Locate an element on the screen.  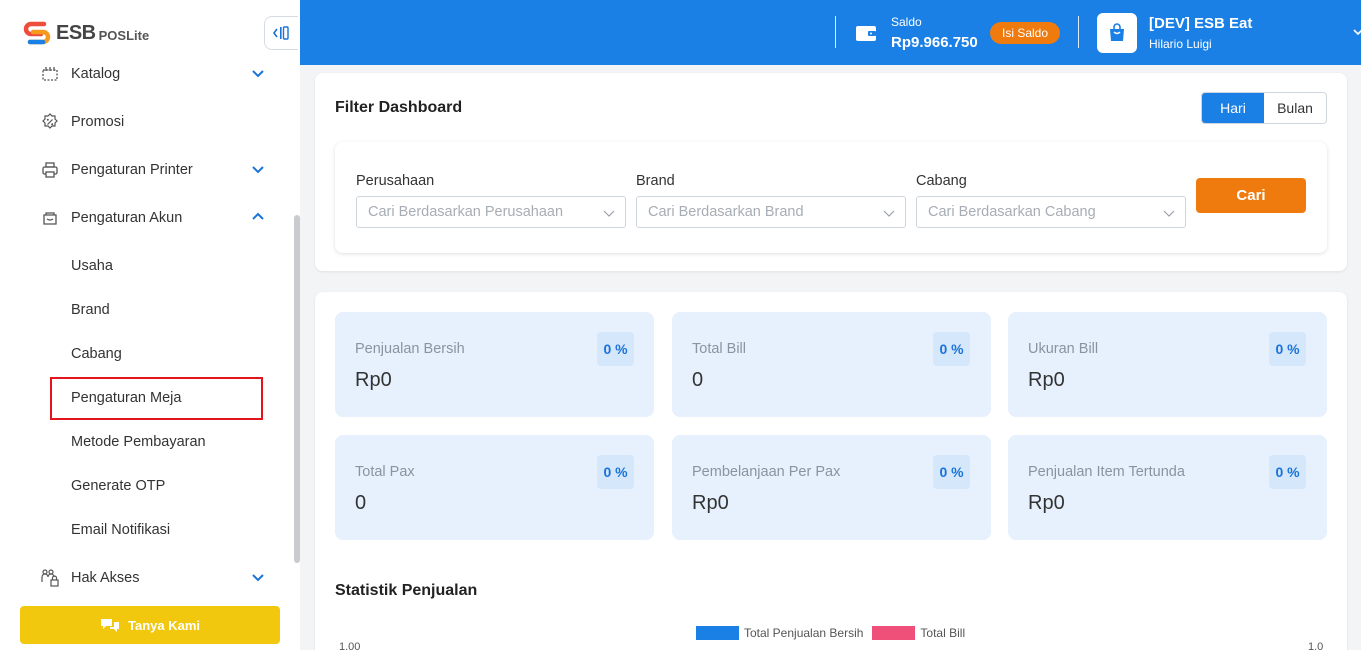
stat-tile-pembelanjaan-per-pax: Pembelanjaan Per Pax Rp0 0 % is located at coordinates (831, 487).